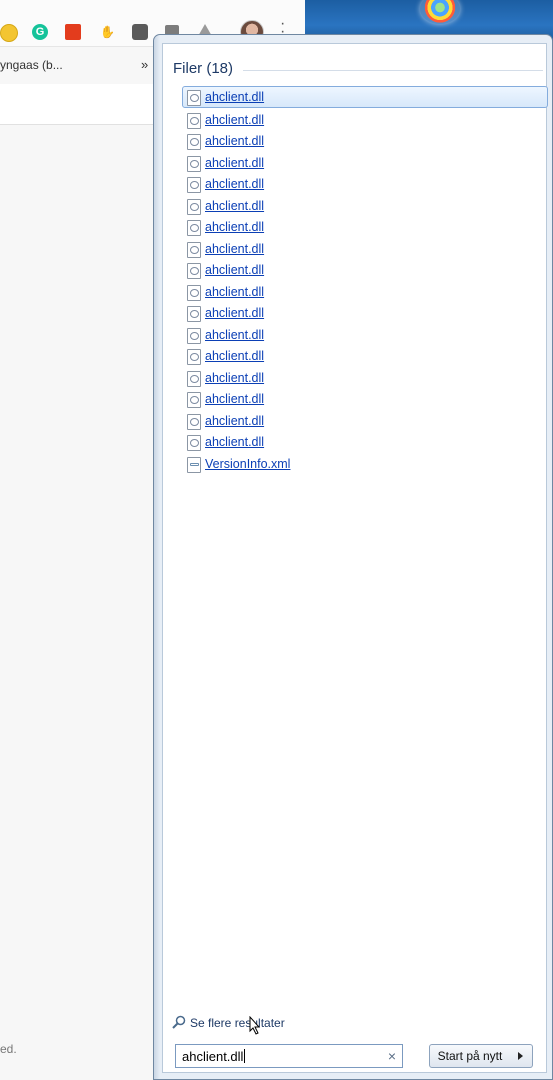 The width and height of the screenshot is (553, 1080). What do you see at coordinates (107, 32) in the screenshot?
I see `hand-extension-icon: ✋` at bounding box center [107, 32].